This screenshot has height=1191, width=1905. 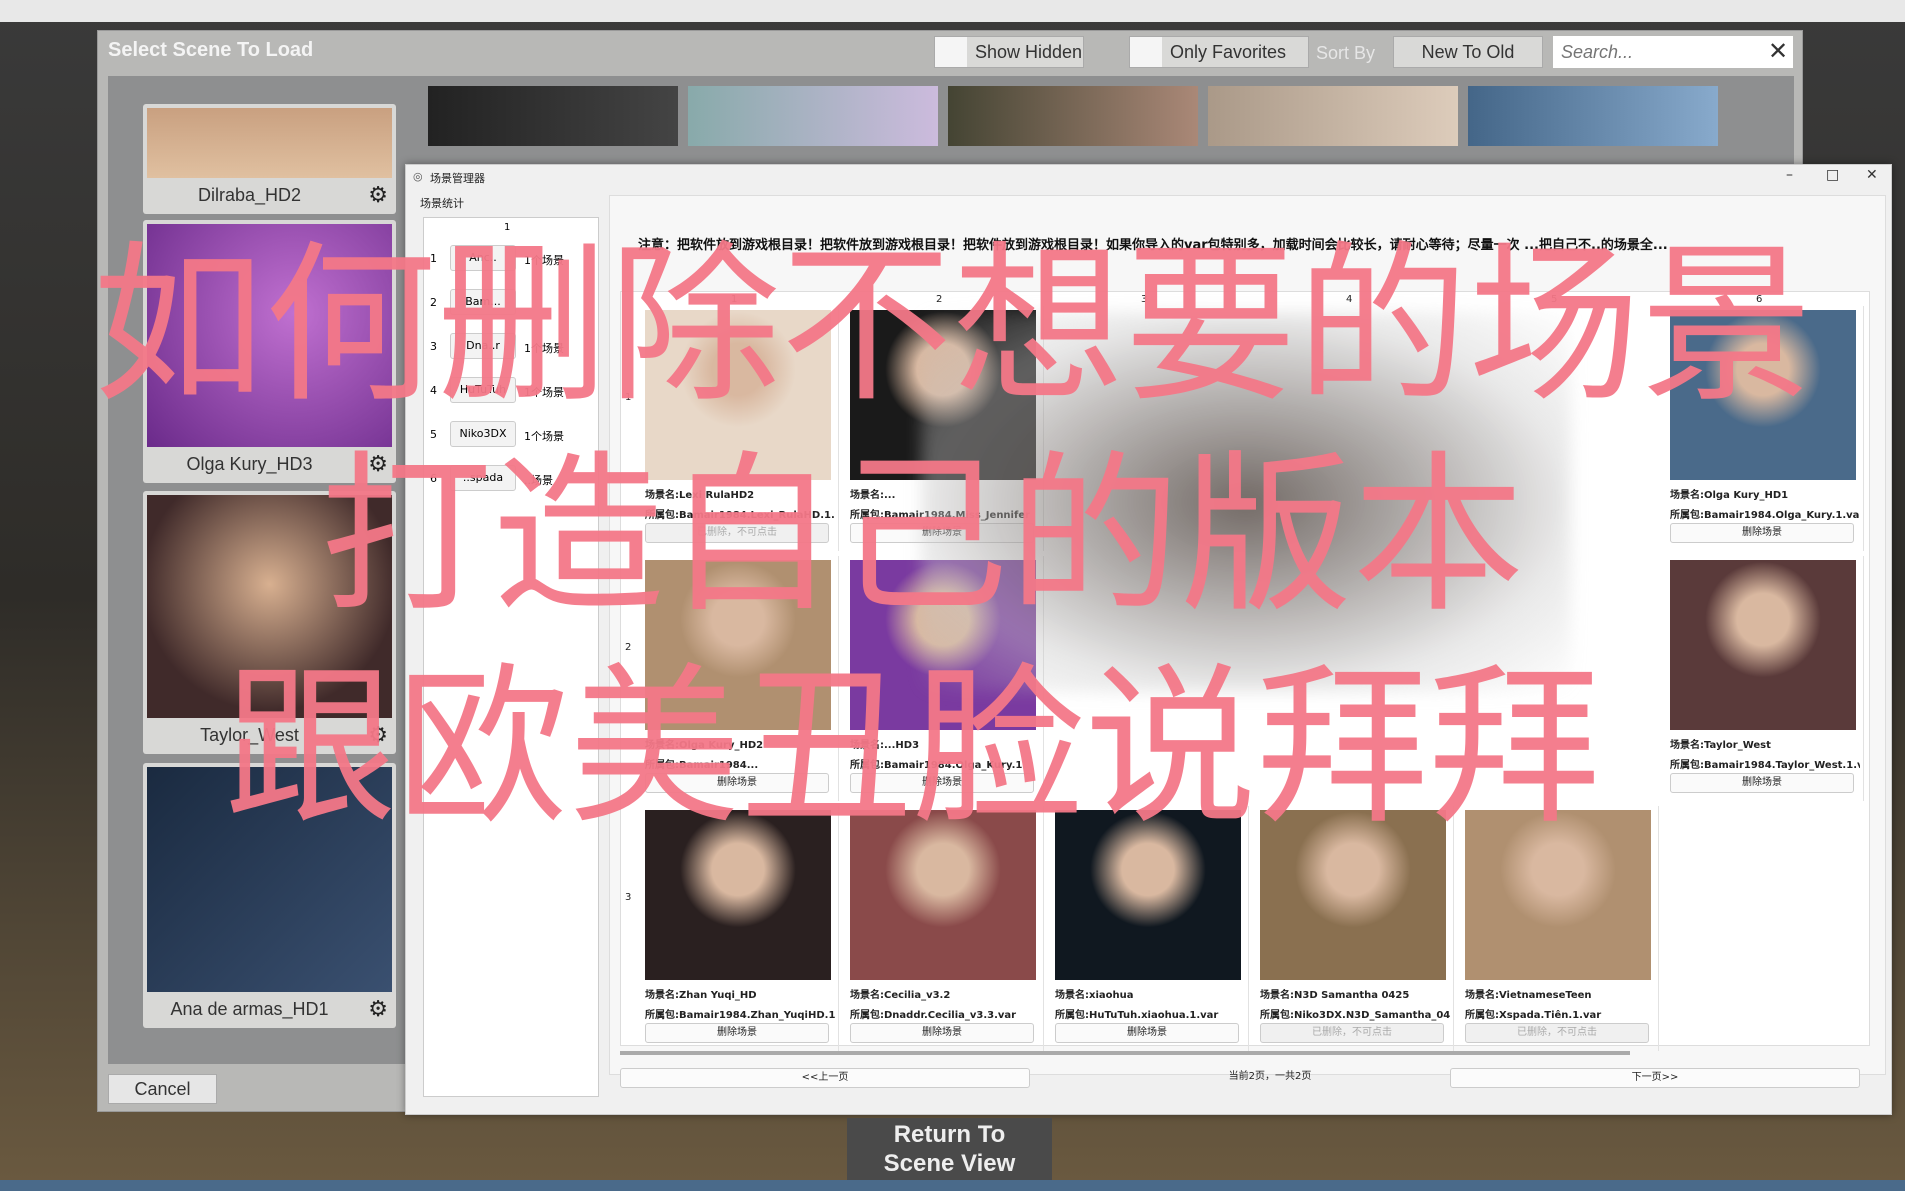 What do you see at coordinates (1270, 1076) in the screenshot?
I see `page-info: 当前2页，一共2页` at bounding box center [1270, 1076].